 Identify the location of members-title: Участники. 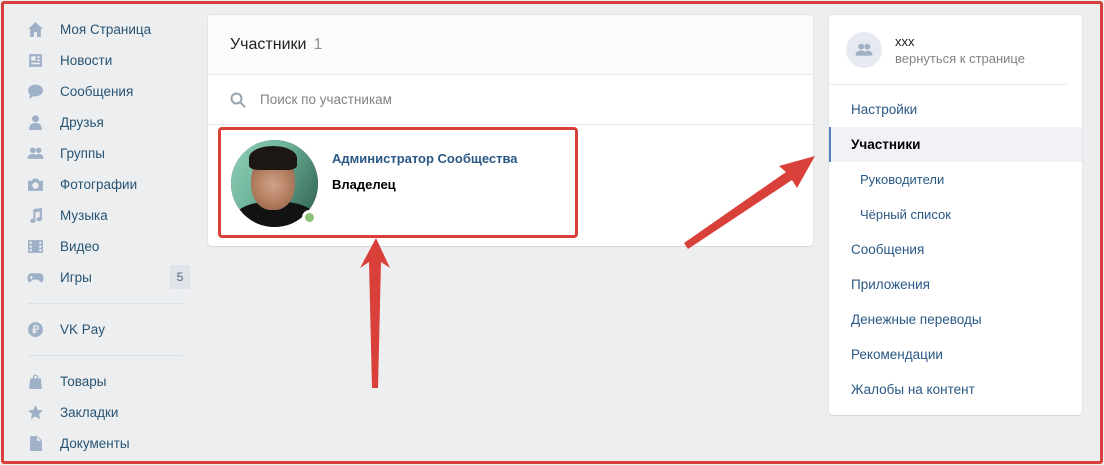
(268, 44).